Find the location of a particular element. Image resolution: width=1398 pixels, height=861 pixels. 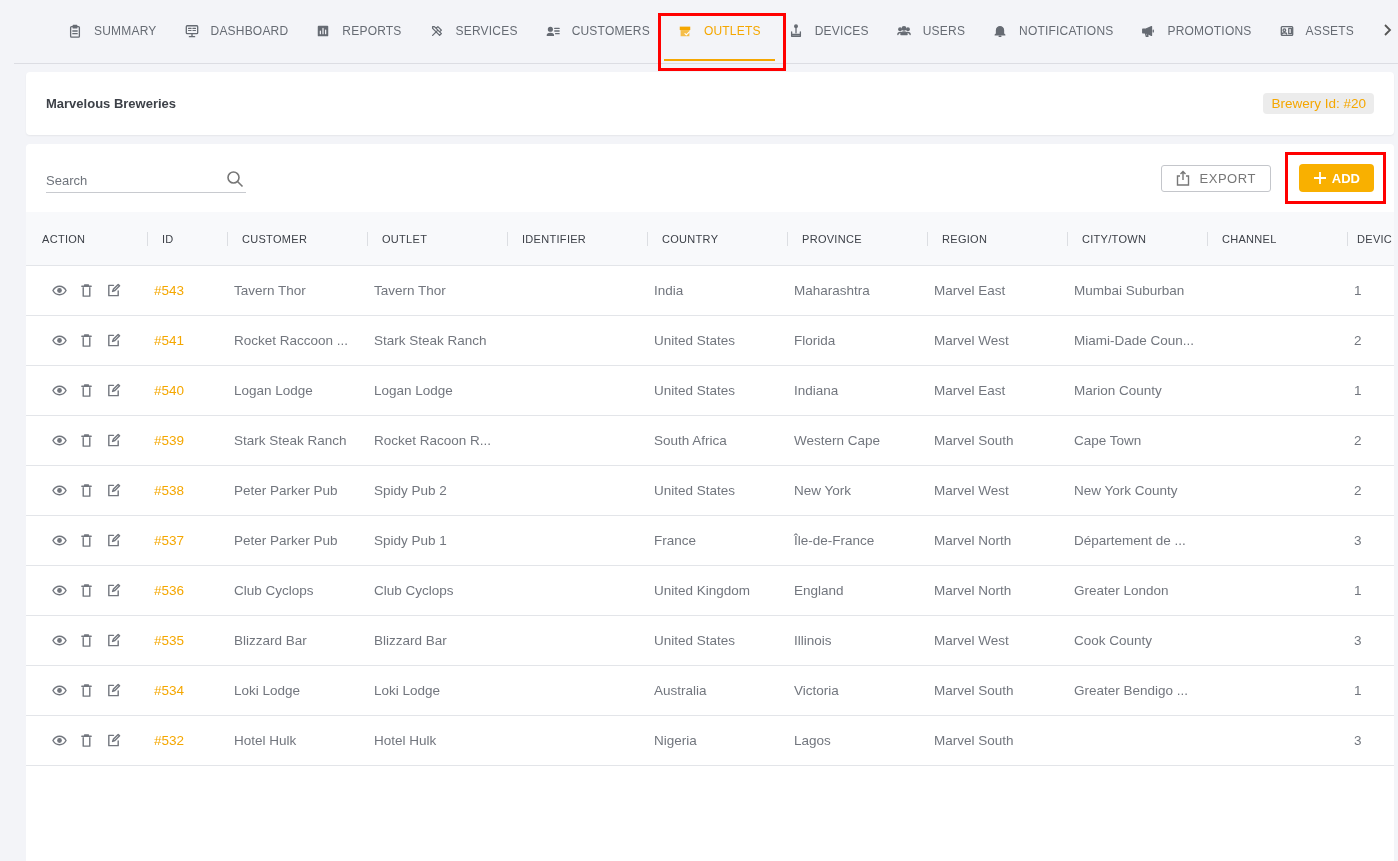

export-button: EXPORT is located at coordinates (1215, 178).